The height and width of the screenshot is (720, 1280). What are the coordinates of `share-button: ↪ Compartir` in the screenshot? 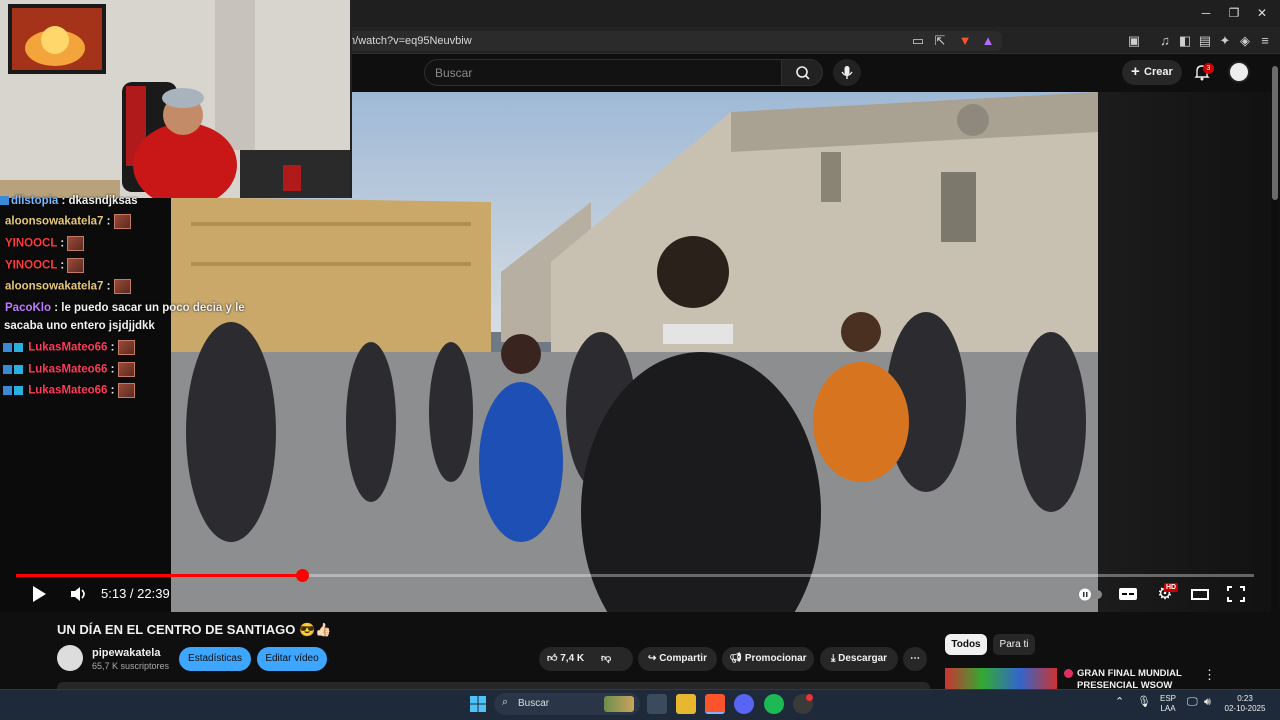 It's located at (677, 659).